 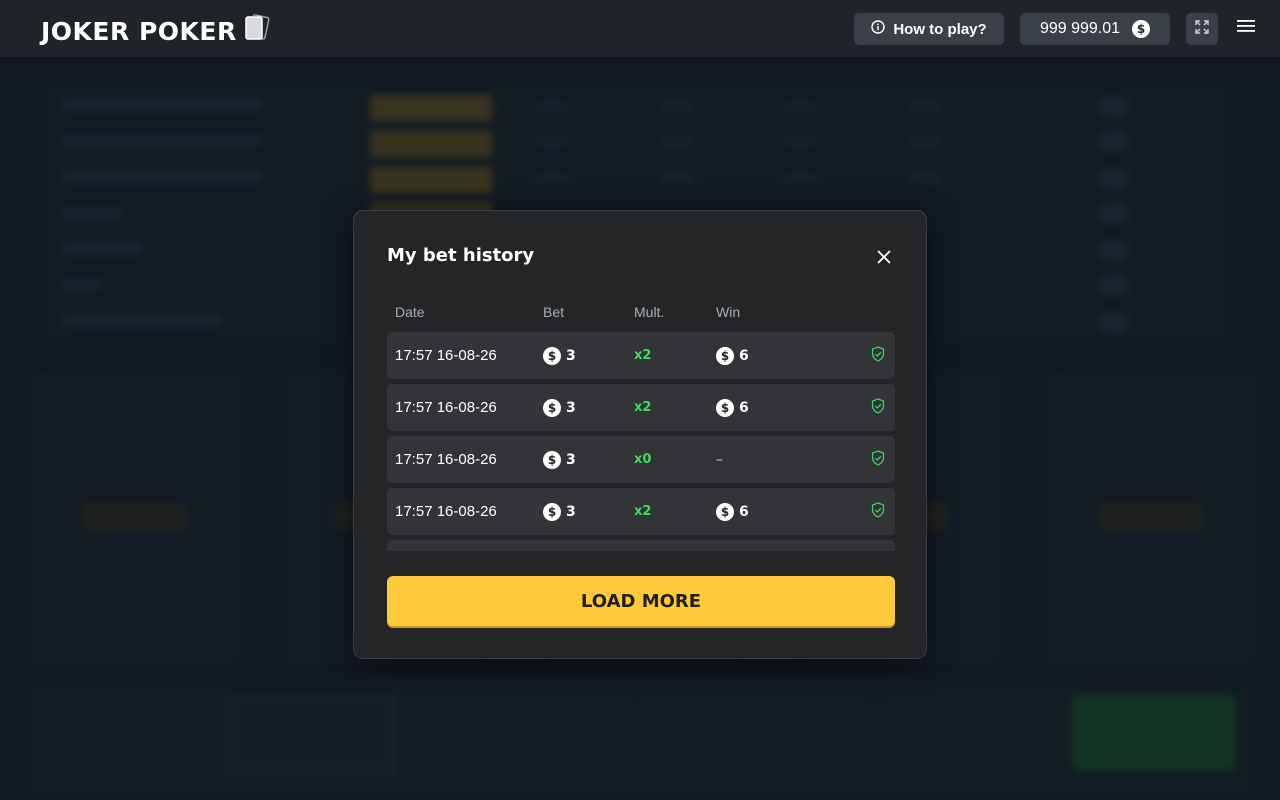 I want to click on table-row: 17:57 16-08-26 $ 3 x0 –, so click(x=641, y=459).